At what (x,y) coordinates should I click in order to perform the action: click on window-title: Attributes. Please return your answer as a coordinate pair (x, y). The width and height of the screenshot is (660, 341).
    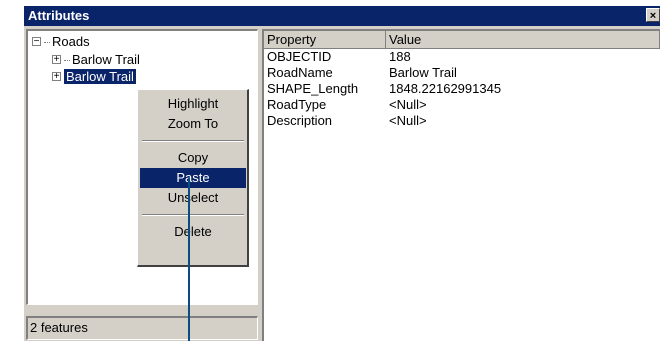
    Looking at the image, I should click on (59, 15).